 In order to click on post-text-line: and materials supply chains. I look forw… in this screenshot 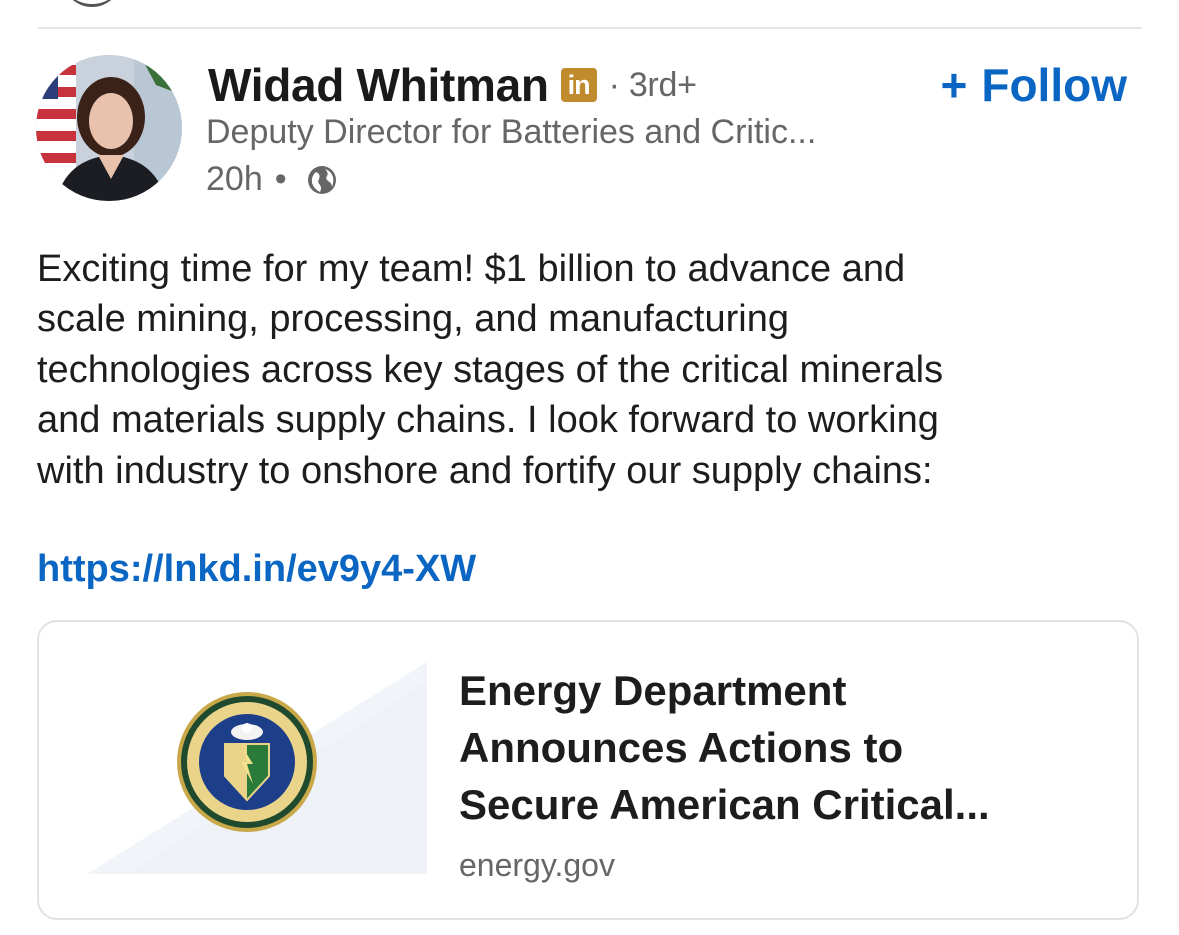, I will do `click(488, 420)`.